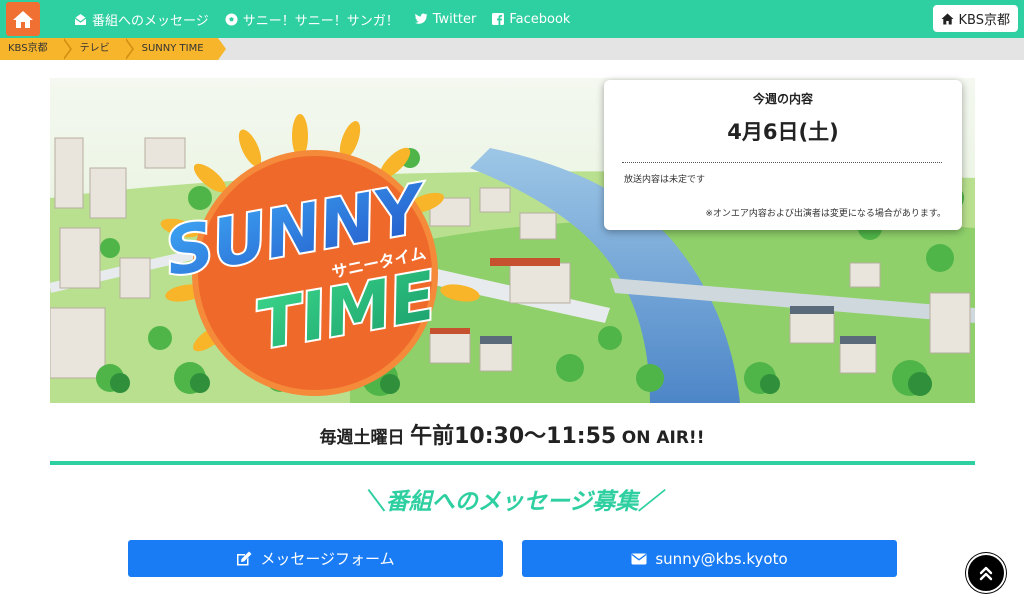 This screenshot has height=597, width=1024. I want to click on email-button: sunny@kbs.kyoto, so click(709, 558).